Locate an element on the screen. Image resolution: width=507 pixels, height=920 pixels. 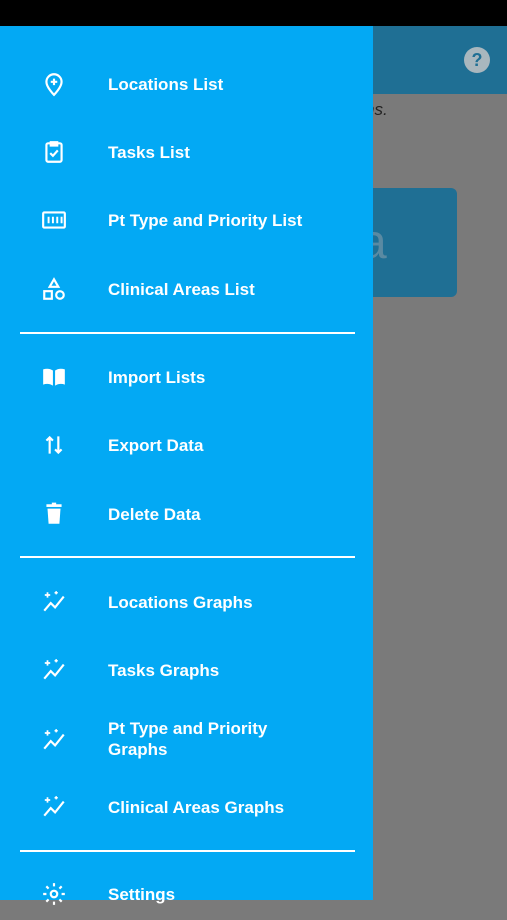
menu-item-locations-list: Locations List is located at coordinates (186, 84).